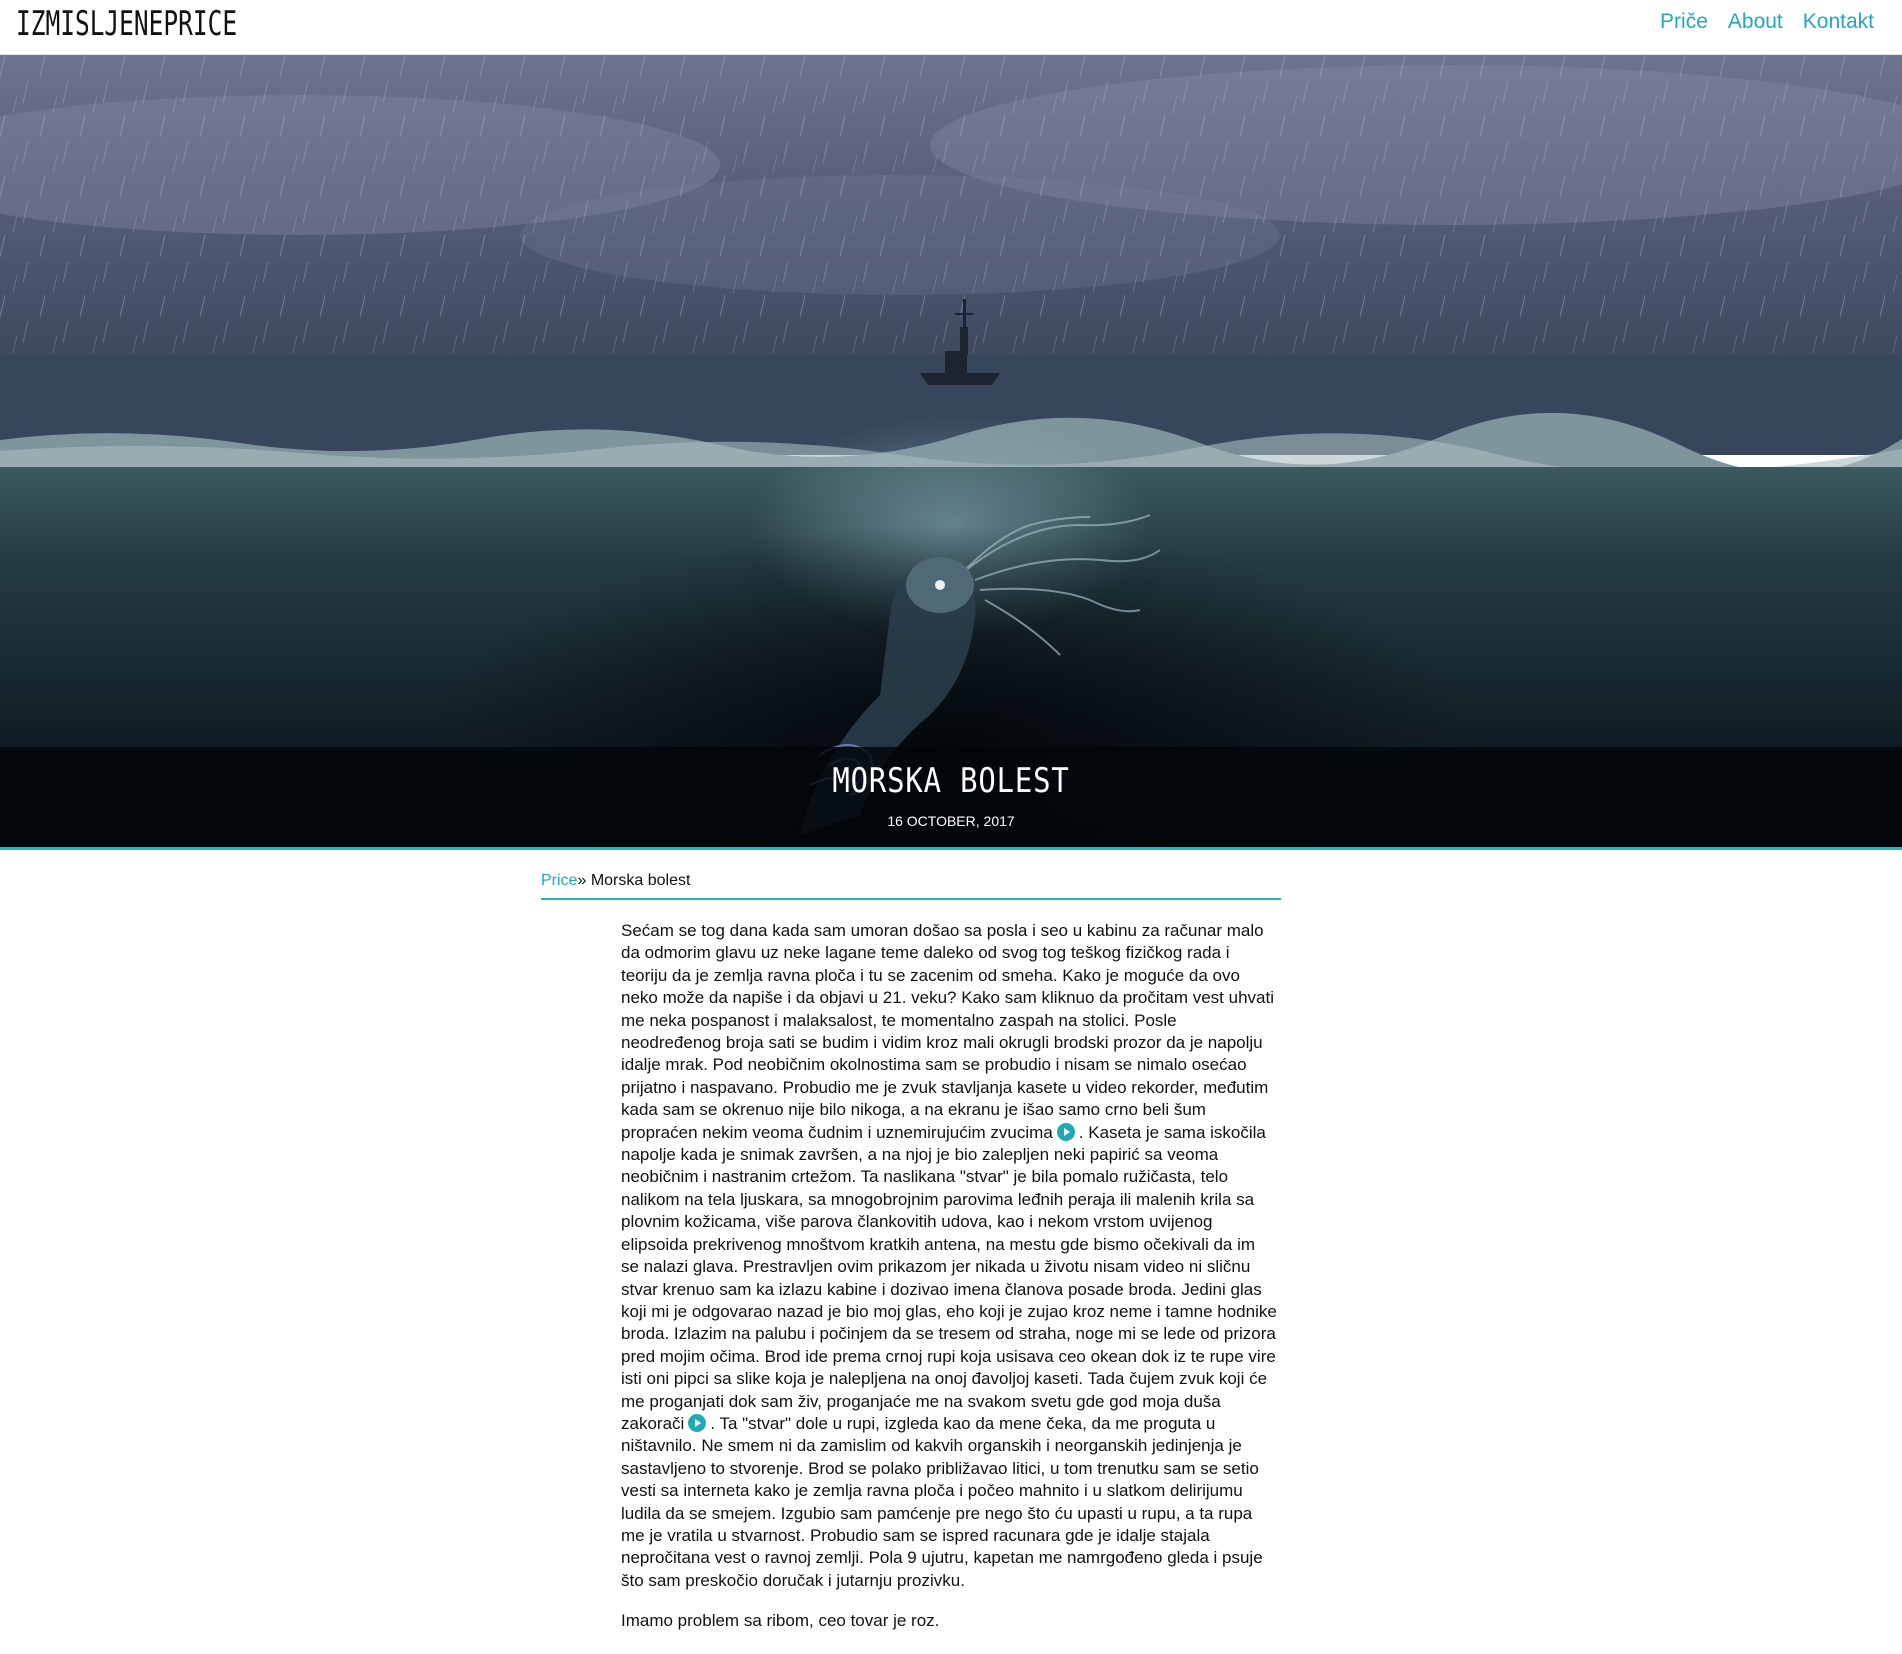 The image size is (1902, 1654). I want to click on nav-link-about: About, so click(1755, 22).